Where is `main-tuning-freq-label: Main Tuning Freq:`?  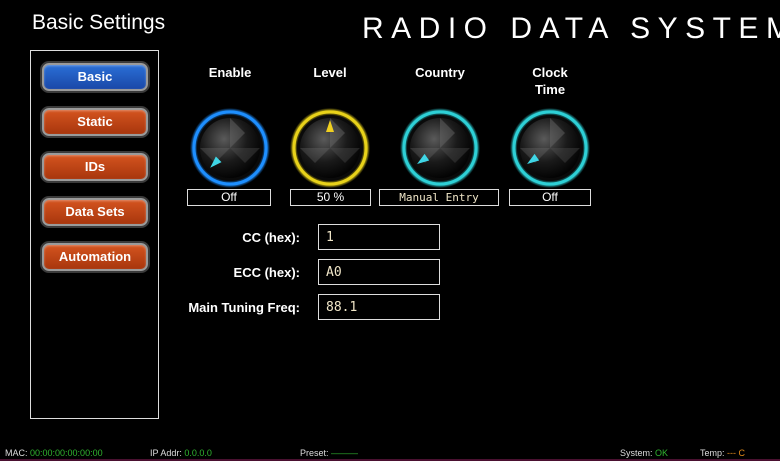
main-tuning-freq-label: Main Tuning Freq: is located at coordinates (244, 307).